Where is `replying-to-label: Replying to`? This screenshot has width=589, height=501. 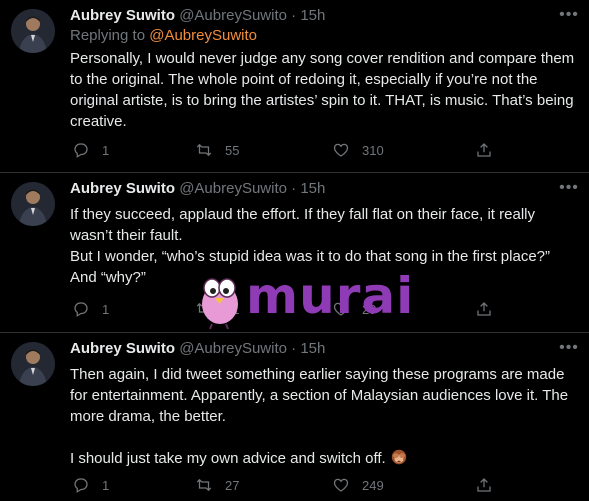 replying-to-label: Replying to is located at coordinates (108, 35).